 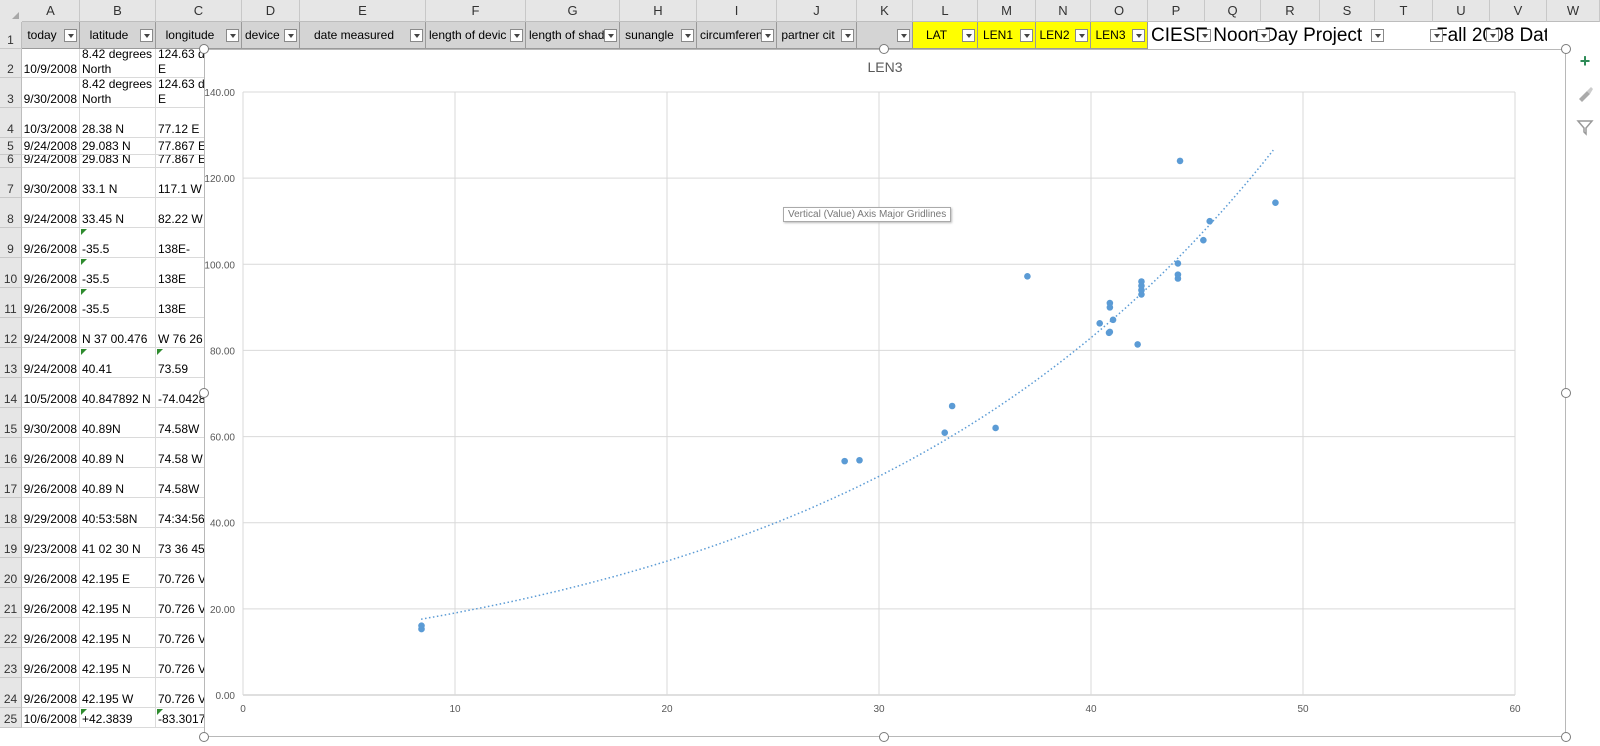 What do you see at coordinates (1063, 11) in the screenshot?
I see `column-header-n: N` at bounding box center [1063, 11].